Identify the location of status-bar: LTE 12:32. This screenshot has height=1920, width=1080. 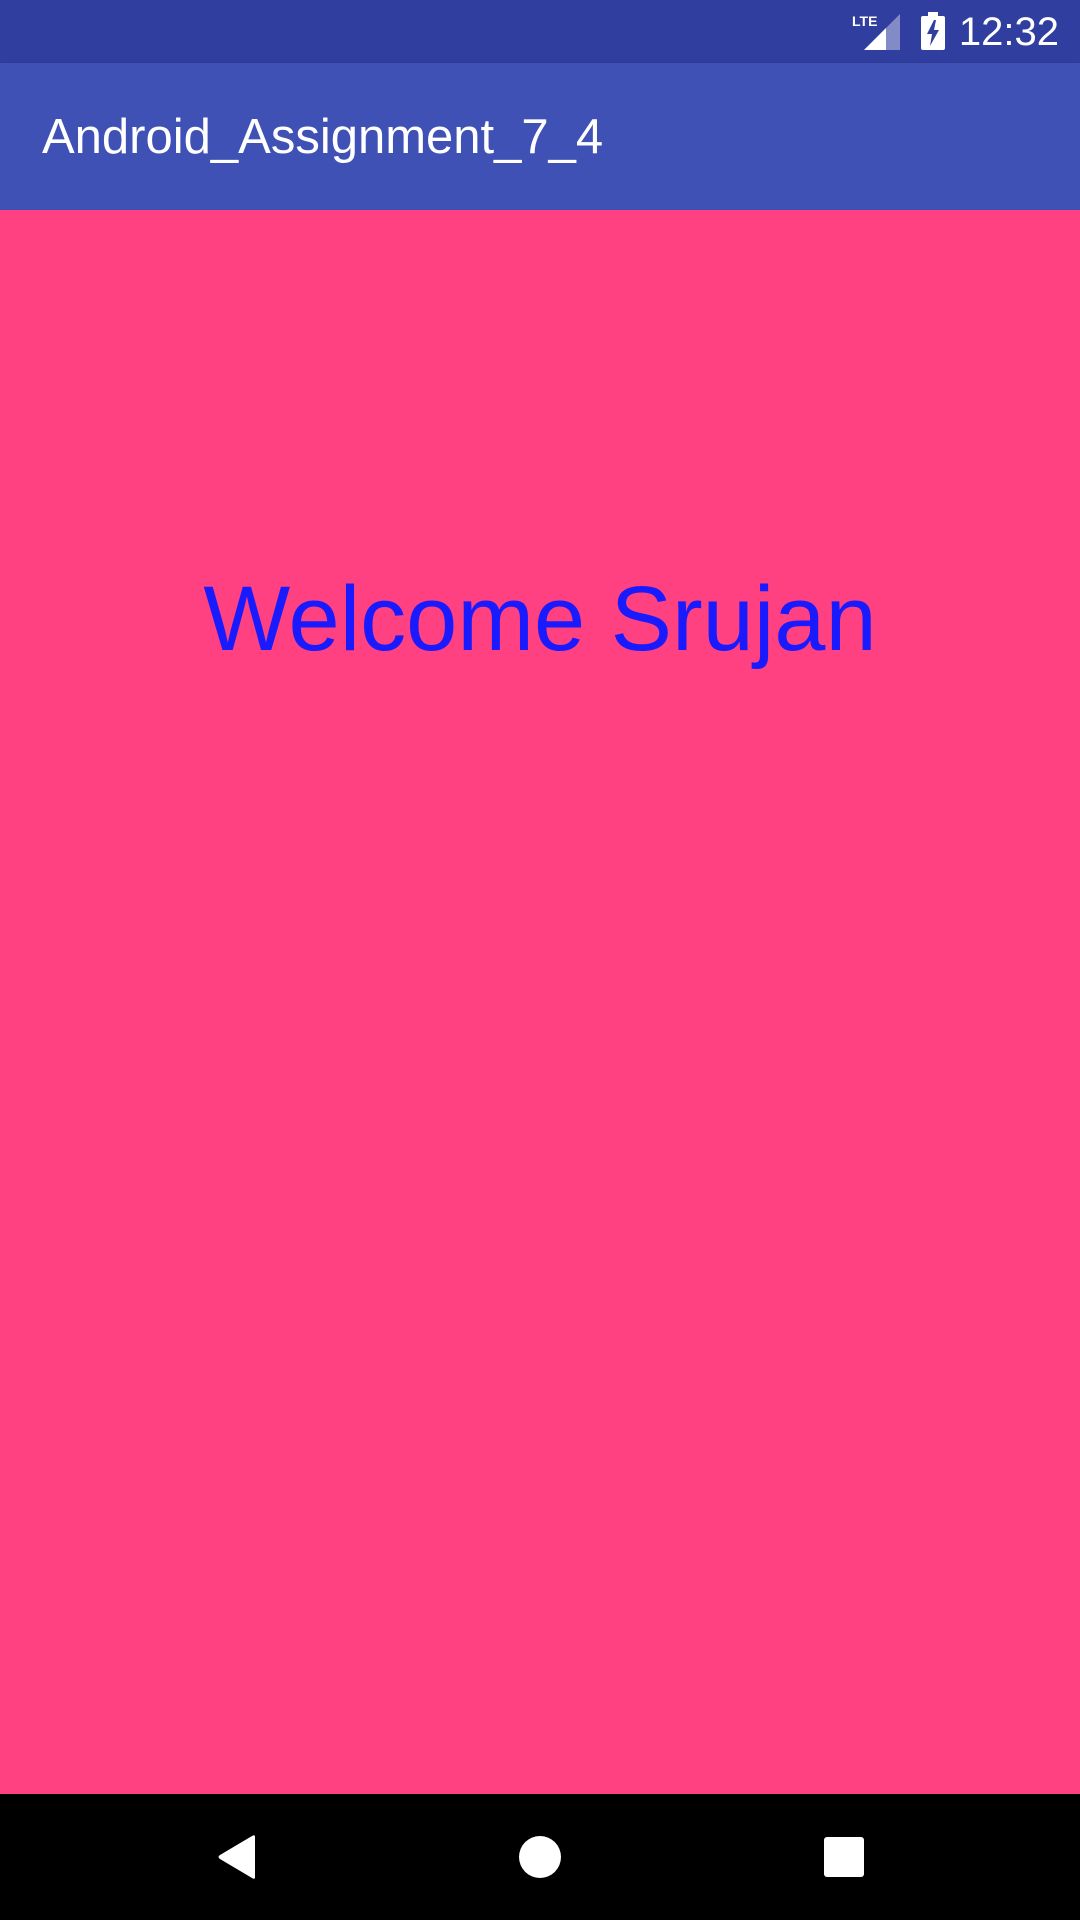
(540, 31).